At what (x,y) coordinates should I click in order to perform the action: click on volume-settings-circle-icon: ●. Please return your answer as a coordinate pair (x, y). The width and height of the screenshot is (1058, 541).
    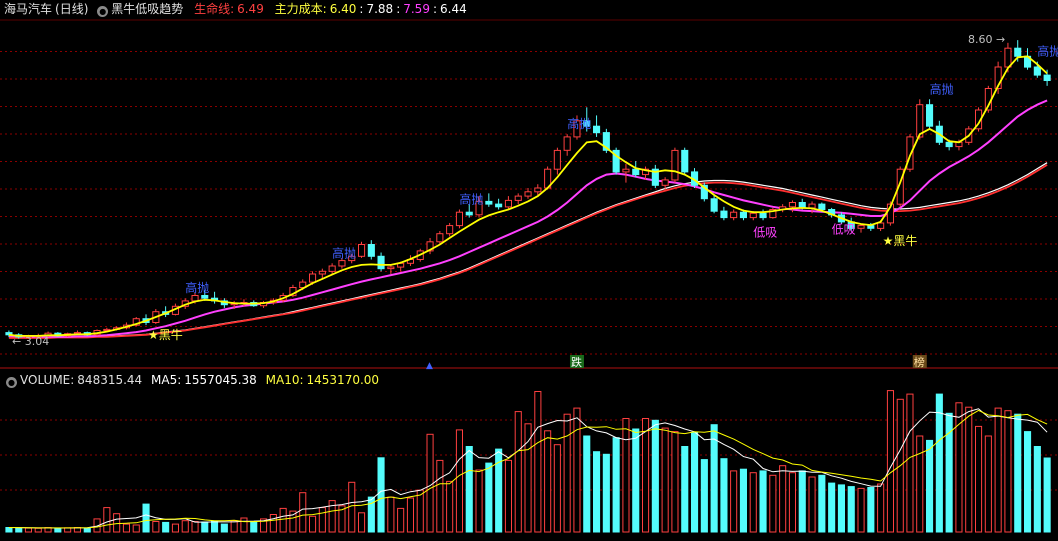
    Looking at the image, I should click on (11, 382).